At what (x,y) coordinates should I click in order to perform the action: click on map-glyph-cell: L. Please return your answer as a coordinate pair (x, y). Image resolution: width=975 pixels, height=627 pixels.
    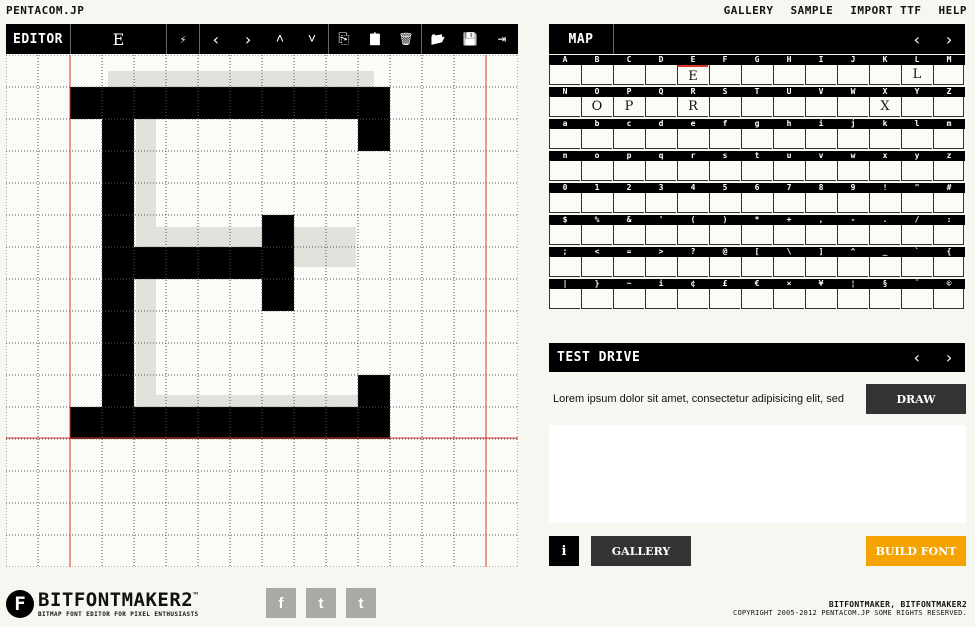
    Looking at the image, I should click on (916, 75).